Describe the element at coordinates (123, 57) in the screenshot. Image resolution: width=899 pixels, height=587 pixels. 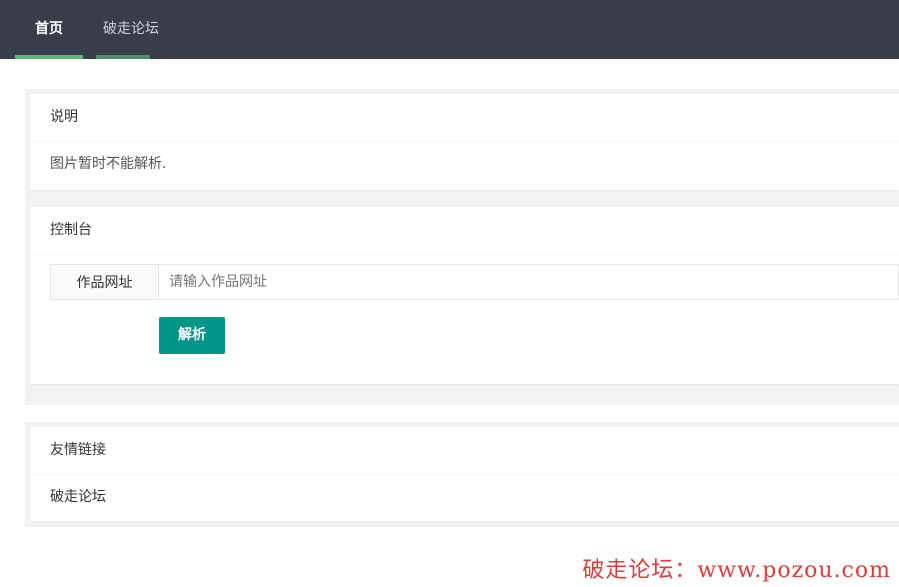
I see `nav-forum-indicator` at that location.